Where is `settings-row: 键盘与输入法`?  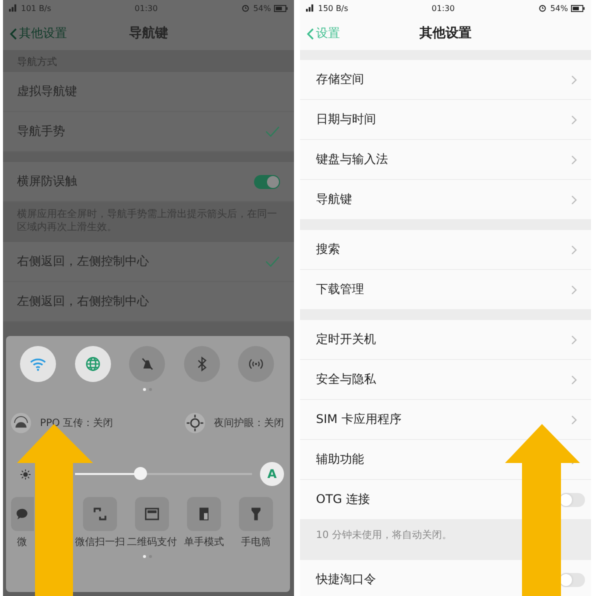 settings-row: 键盘与输入法 is located at coordinates (445, 160).